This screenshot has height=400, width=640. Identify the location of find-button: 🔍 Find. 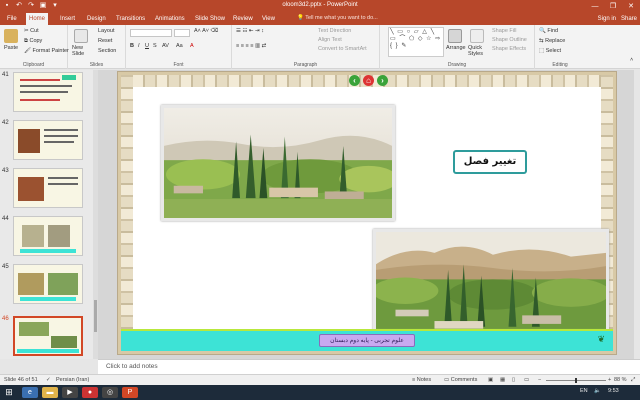
(548, 31).